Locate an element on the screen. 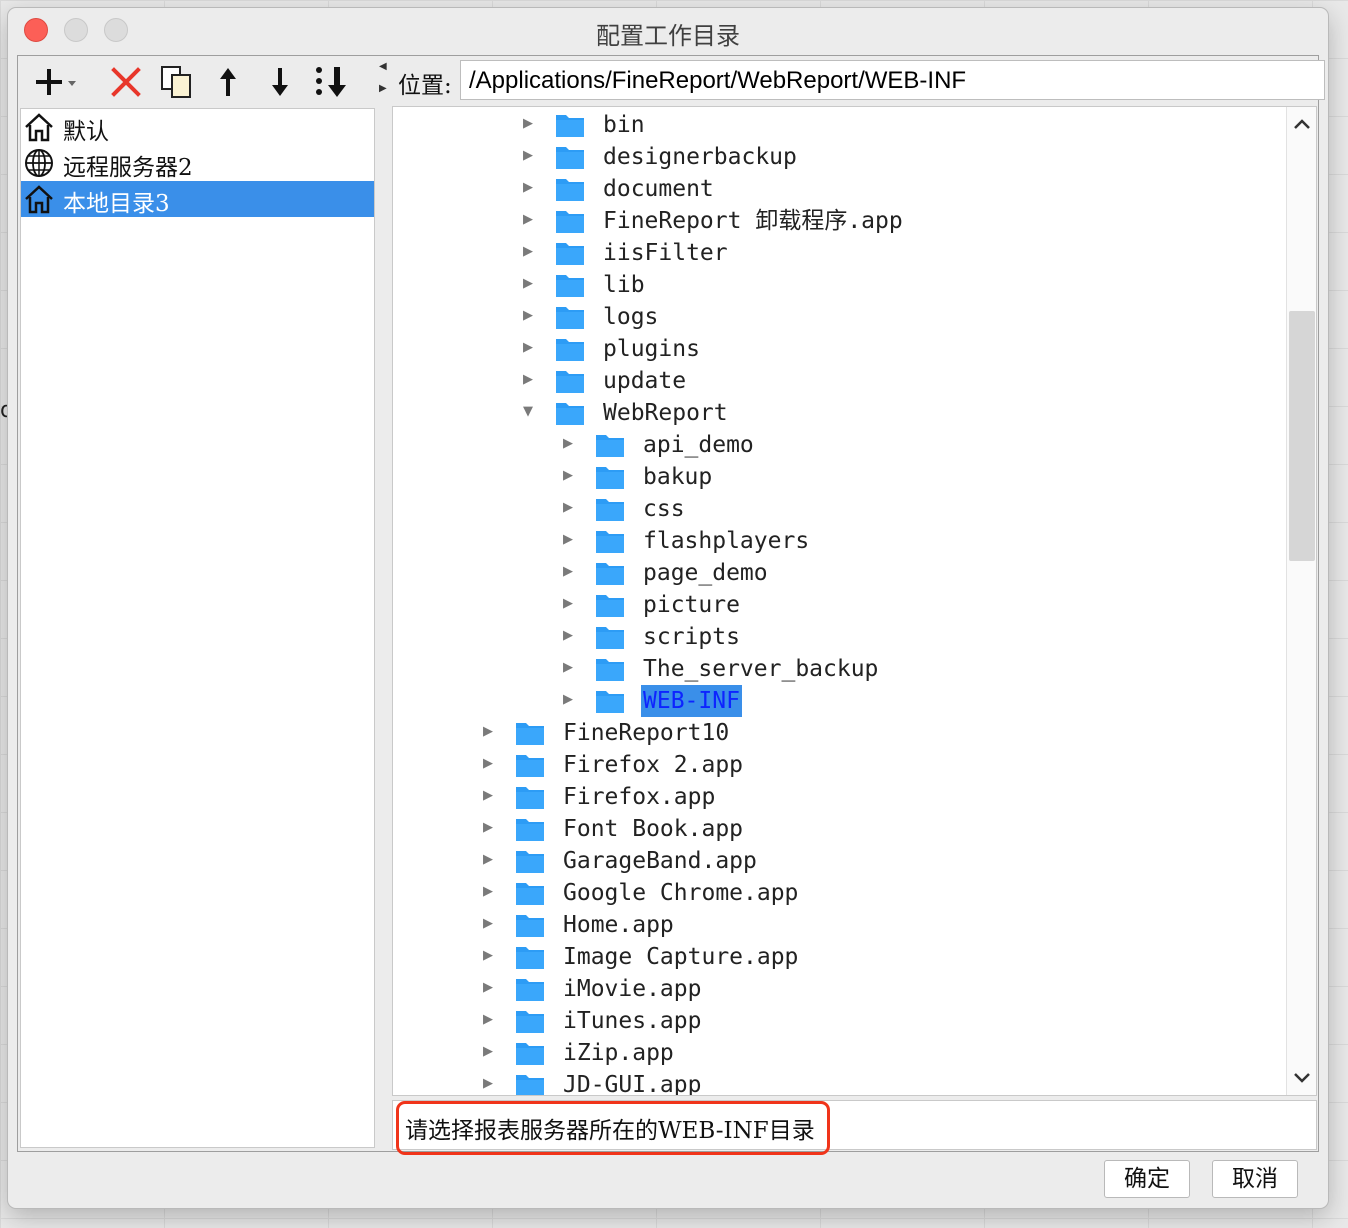  collapse-left-icon: ◀ is located at coordinates (383, 67).